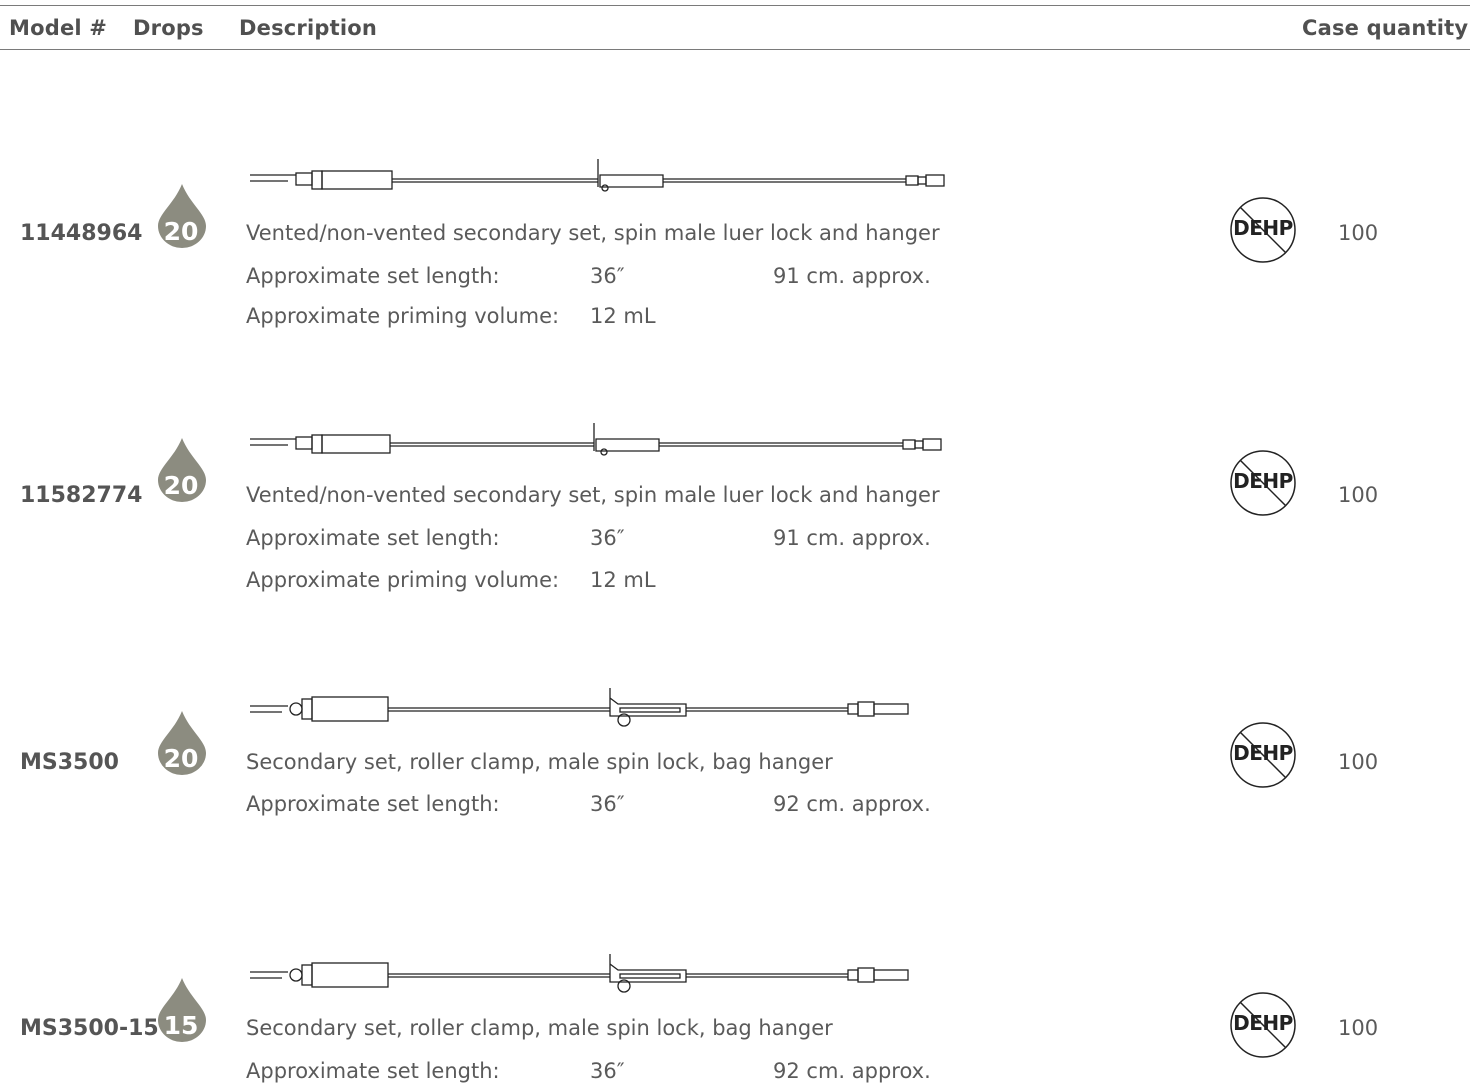 This screenshot has height=1087, width=1477. Describe the element at coordinates (735, 49) in the screenshot. I see `header-rule-bottom` at that location.